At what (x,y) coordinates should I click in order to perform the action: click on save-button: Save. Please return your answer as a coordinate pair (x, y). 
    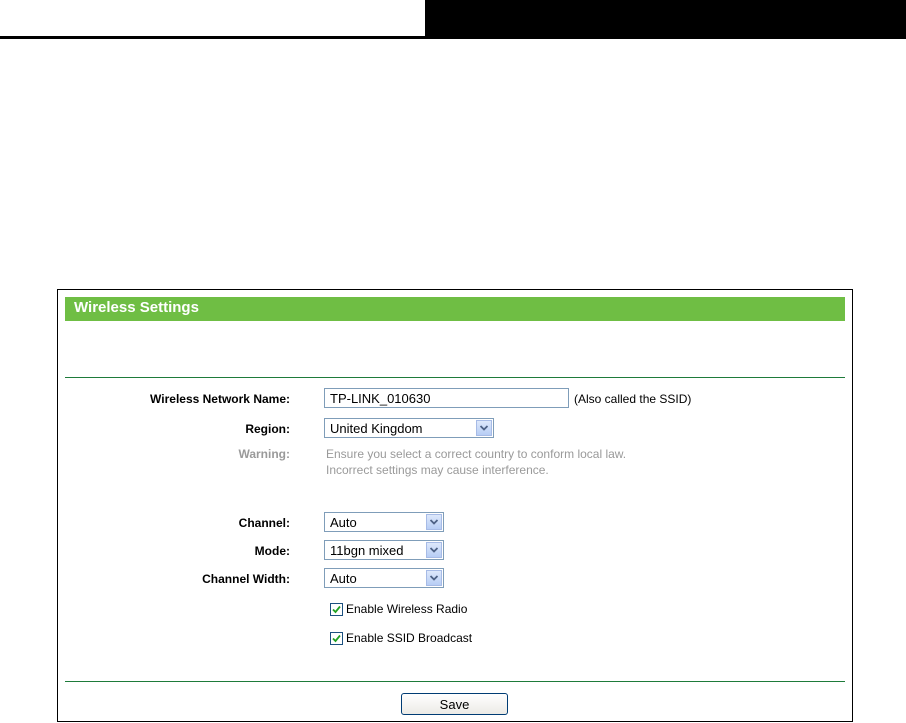
    Looking at the image, I should click on (454, 704).